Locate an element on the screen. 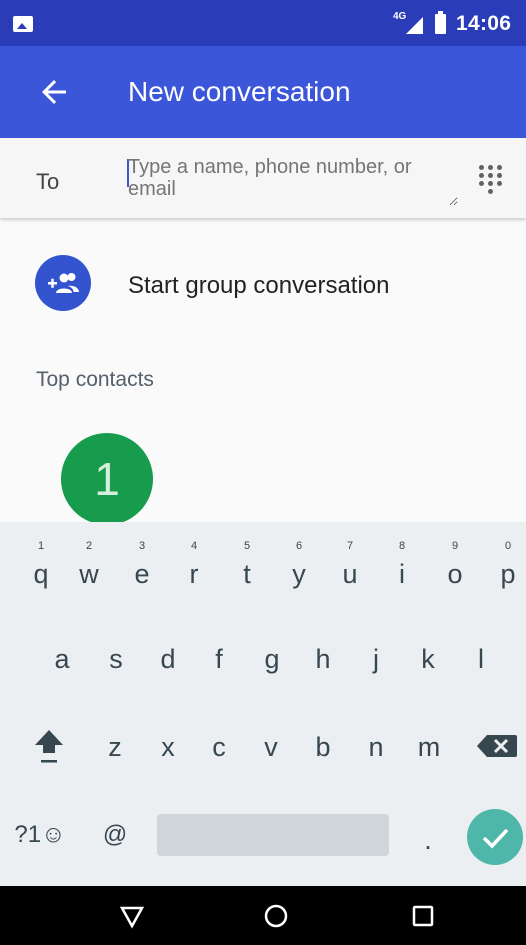 The image size is (526, 945). key-s: s is located at coordinates (116, 659).